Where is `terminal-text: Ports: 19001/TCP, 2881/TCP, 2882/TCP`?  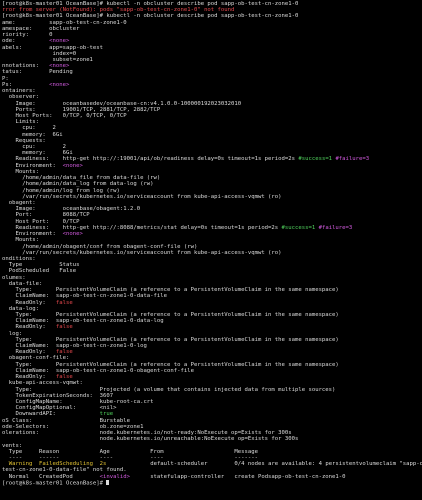
terminal-text: Ports: 19001/TCP, 2881/TCP, 2882/TCP is located at coordinates (81, 109).